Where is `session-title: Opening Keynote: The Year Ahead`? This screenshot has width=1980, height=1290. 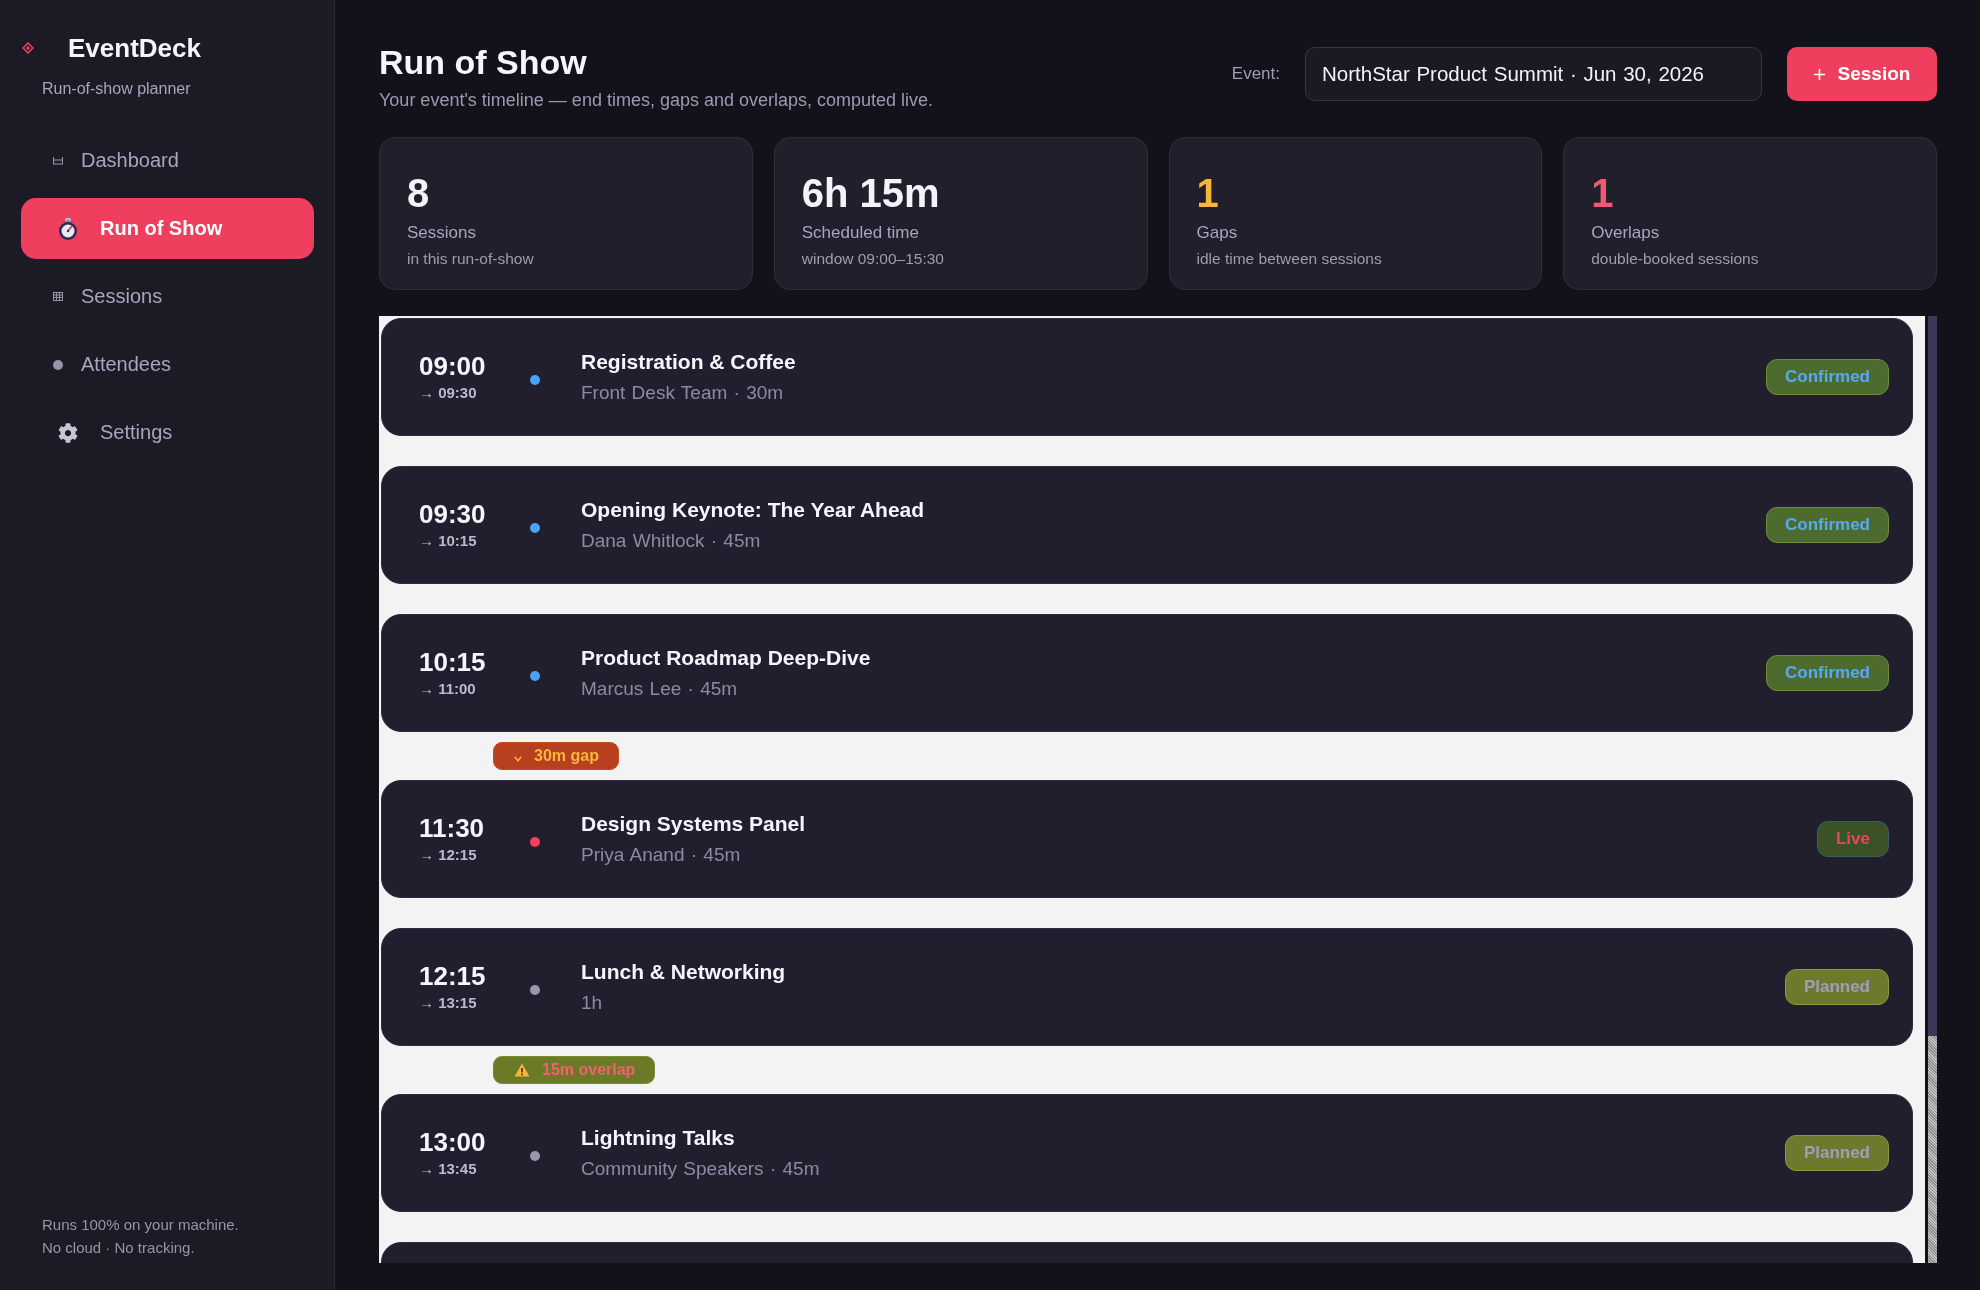 session-title: Opening Keynote: The Year Ahead is located at coordinates (753, 510).